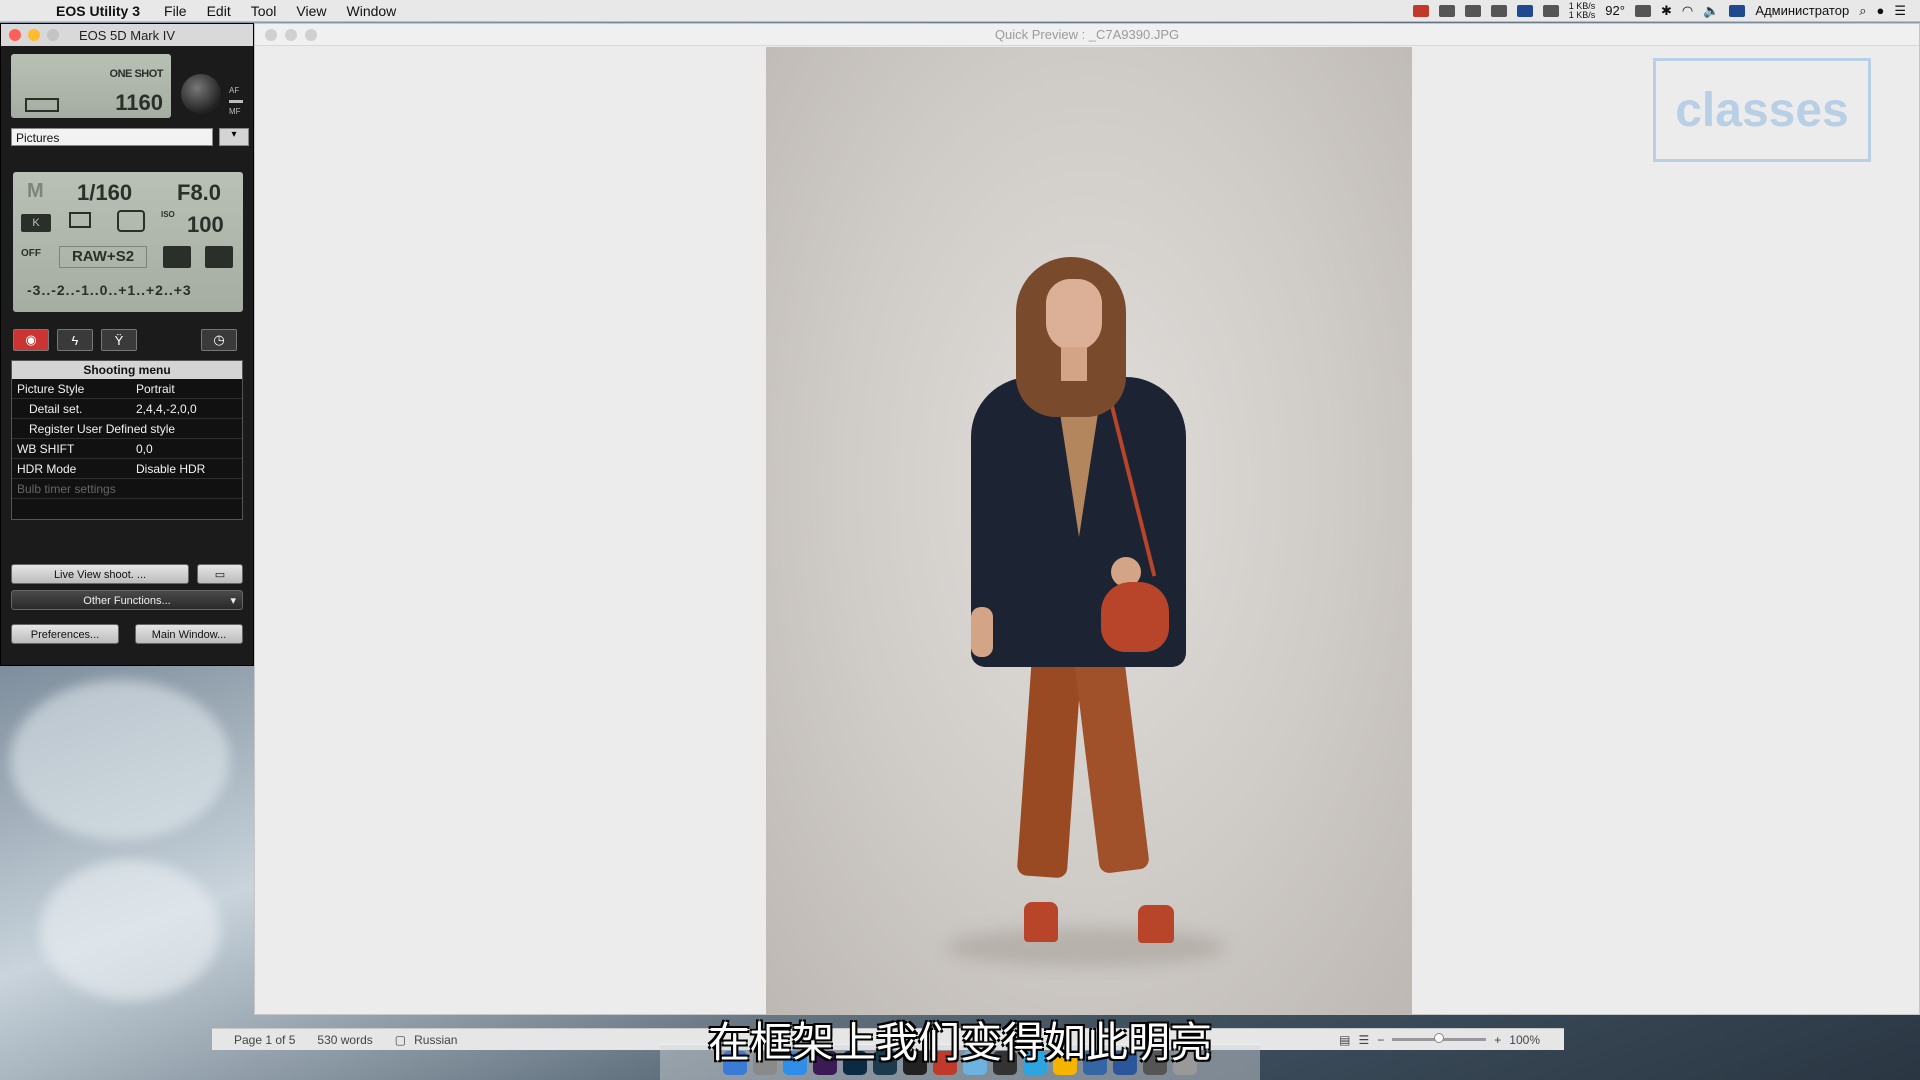 The height and width of the screenshot is (1080, 1920). What do you see at coordinates (1582, 10) in the screenshot?
I see `network-speed: 1 KB/s 1 KB/s` at bounding box center [1582, 10].